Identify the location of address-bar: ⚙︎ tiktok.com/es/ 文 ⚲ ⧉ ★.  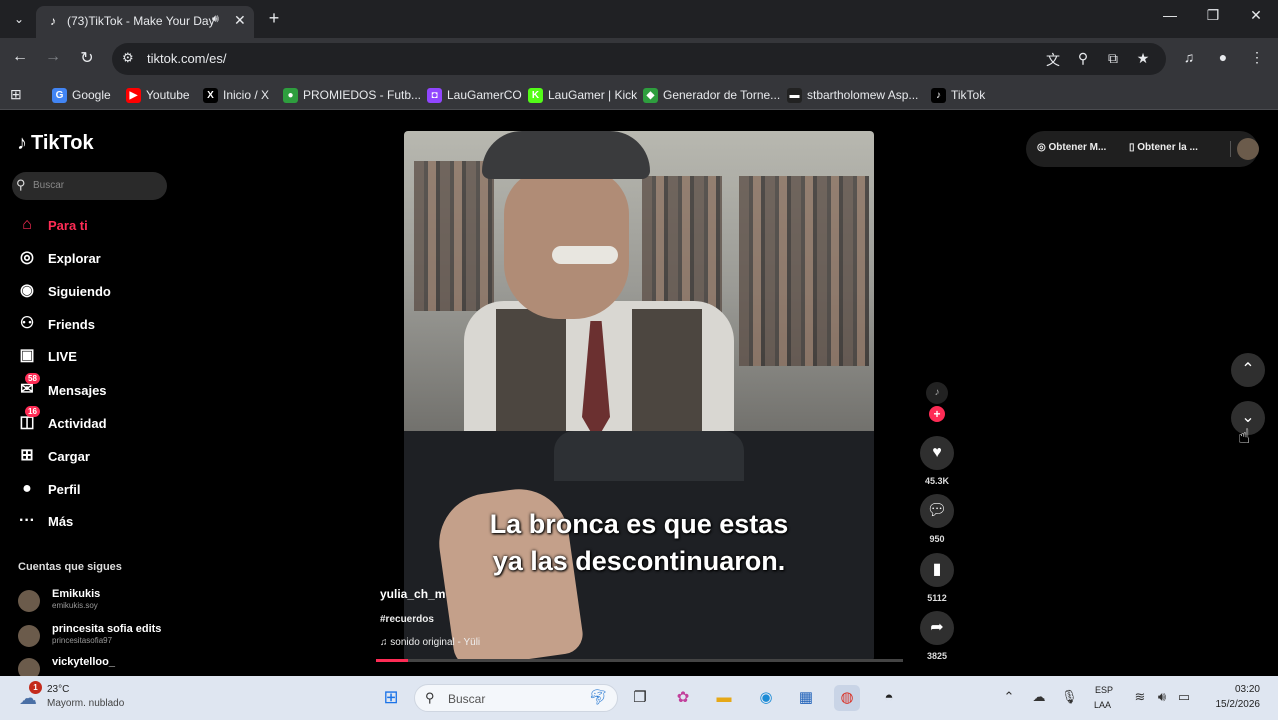
(639, 59).